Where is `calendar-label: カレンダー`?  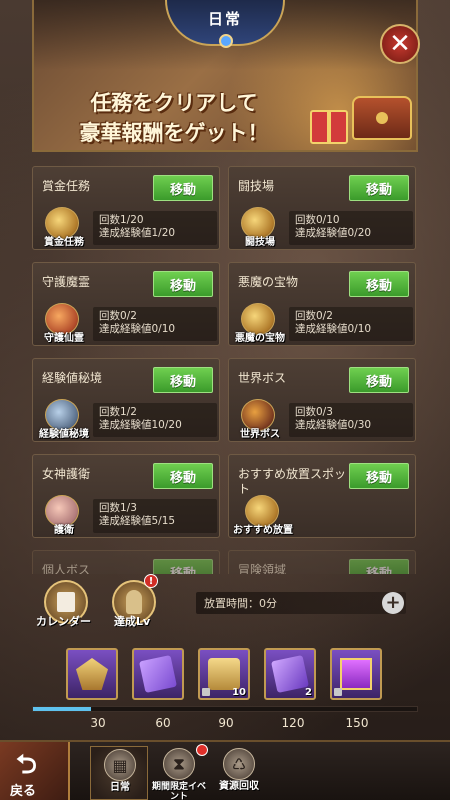 calendar-label: カレンダー is located at coordinates (63, 621).